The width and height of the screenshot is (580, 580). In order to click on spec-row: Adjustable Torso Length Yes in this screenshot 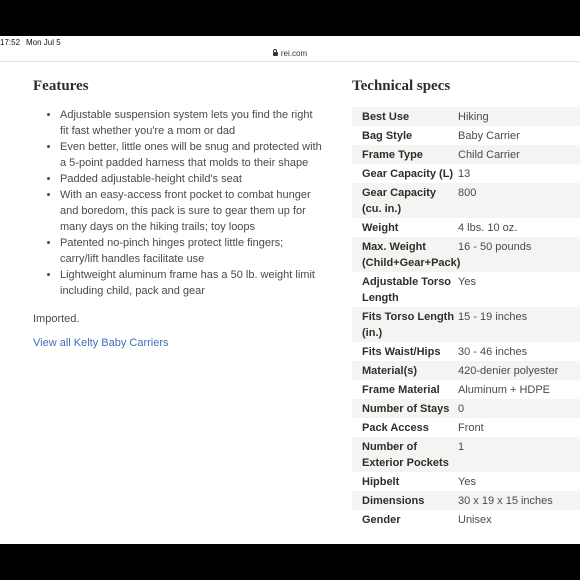, I will do `click(466, 289)`.